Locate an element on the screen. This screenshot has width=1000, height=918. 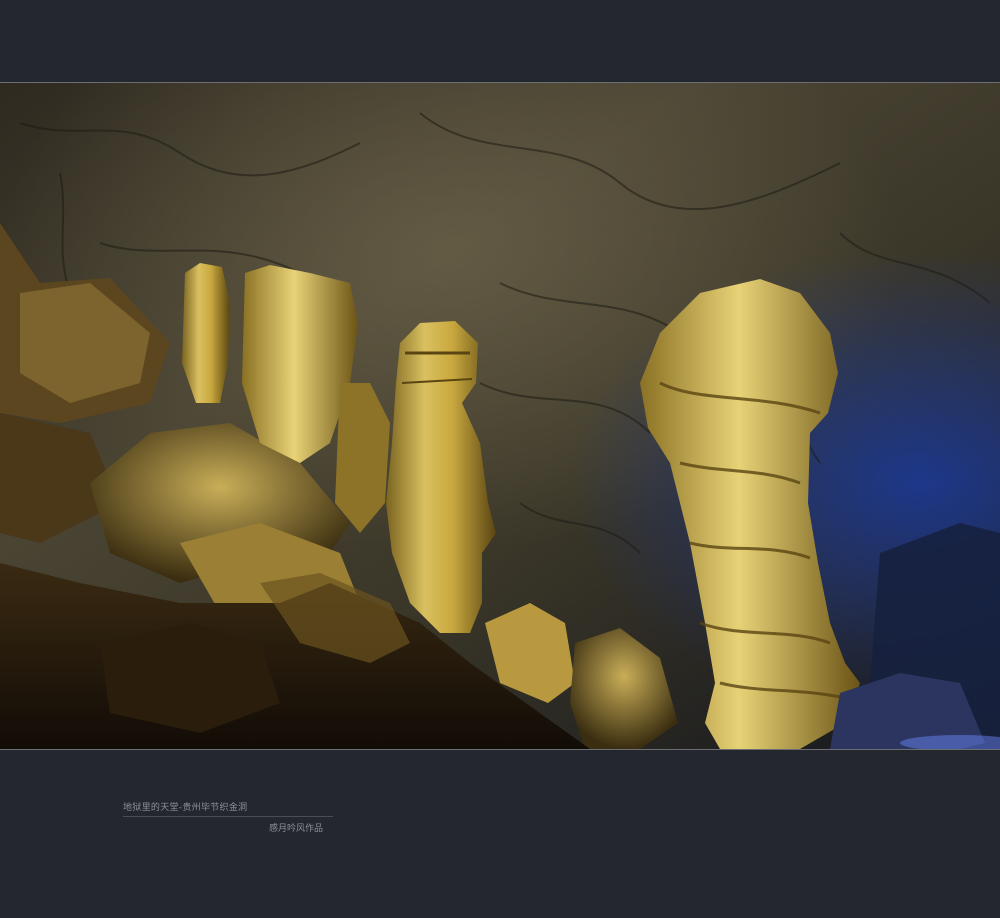
caption-block: 地狱里的天堂-贵州毕节织金洞 感月吟风作品 is located at coordinates (228, 817).